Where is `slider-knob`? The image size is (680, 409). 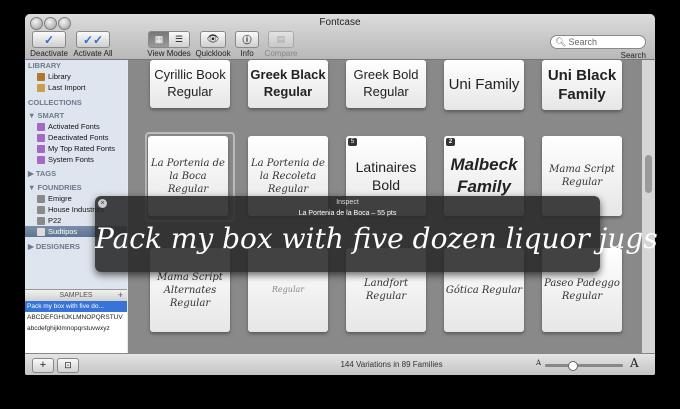 slider-knob is located at coordinates (573, 366).